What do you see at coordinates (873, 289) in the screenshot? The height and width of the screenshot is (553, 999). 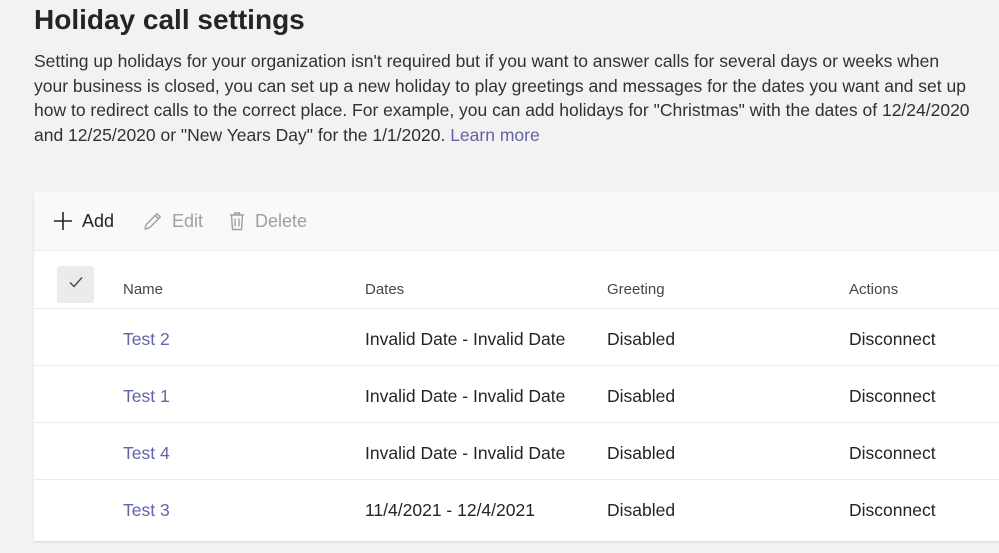 I see `column-header-actions: Actions` at bounding box center [873, 289].